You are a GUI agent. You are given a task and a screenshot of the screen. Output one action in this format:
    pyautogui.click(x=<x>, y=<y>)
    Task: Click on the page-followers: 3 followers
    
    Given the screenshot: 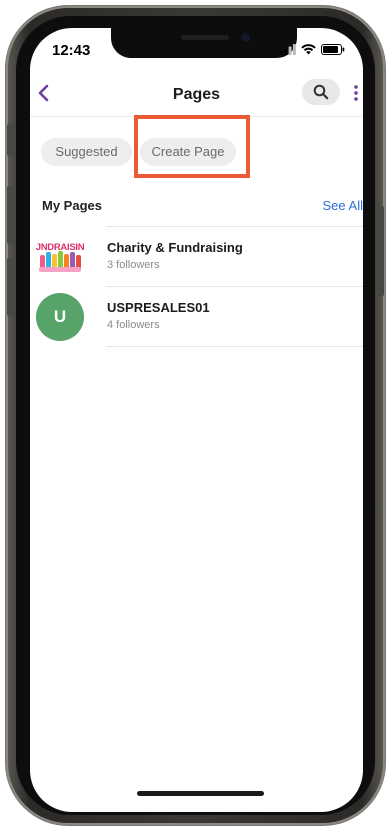 What is the action you would take?
    pyautogui.click(x=133, y=265)
    